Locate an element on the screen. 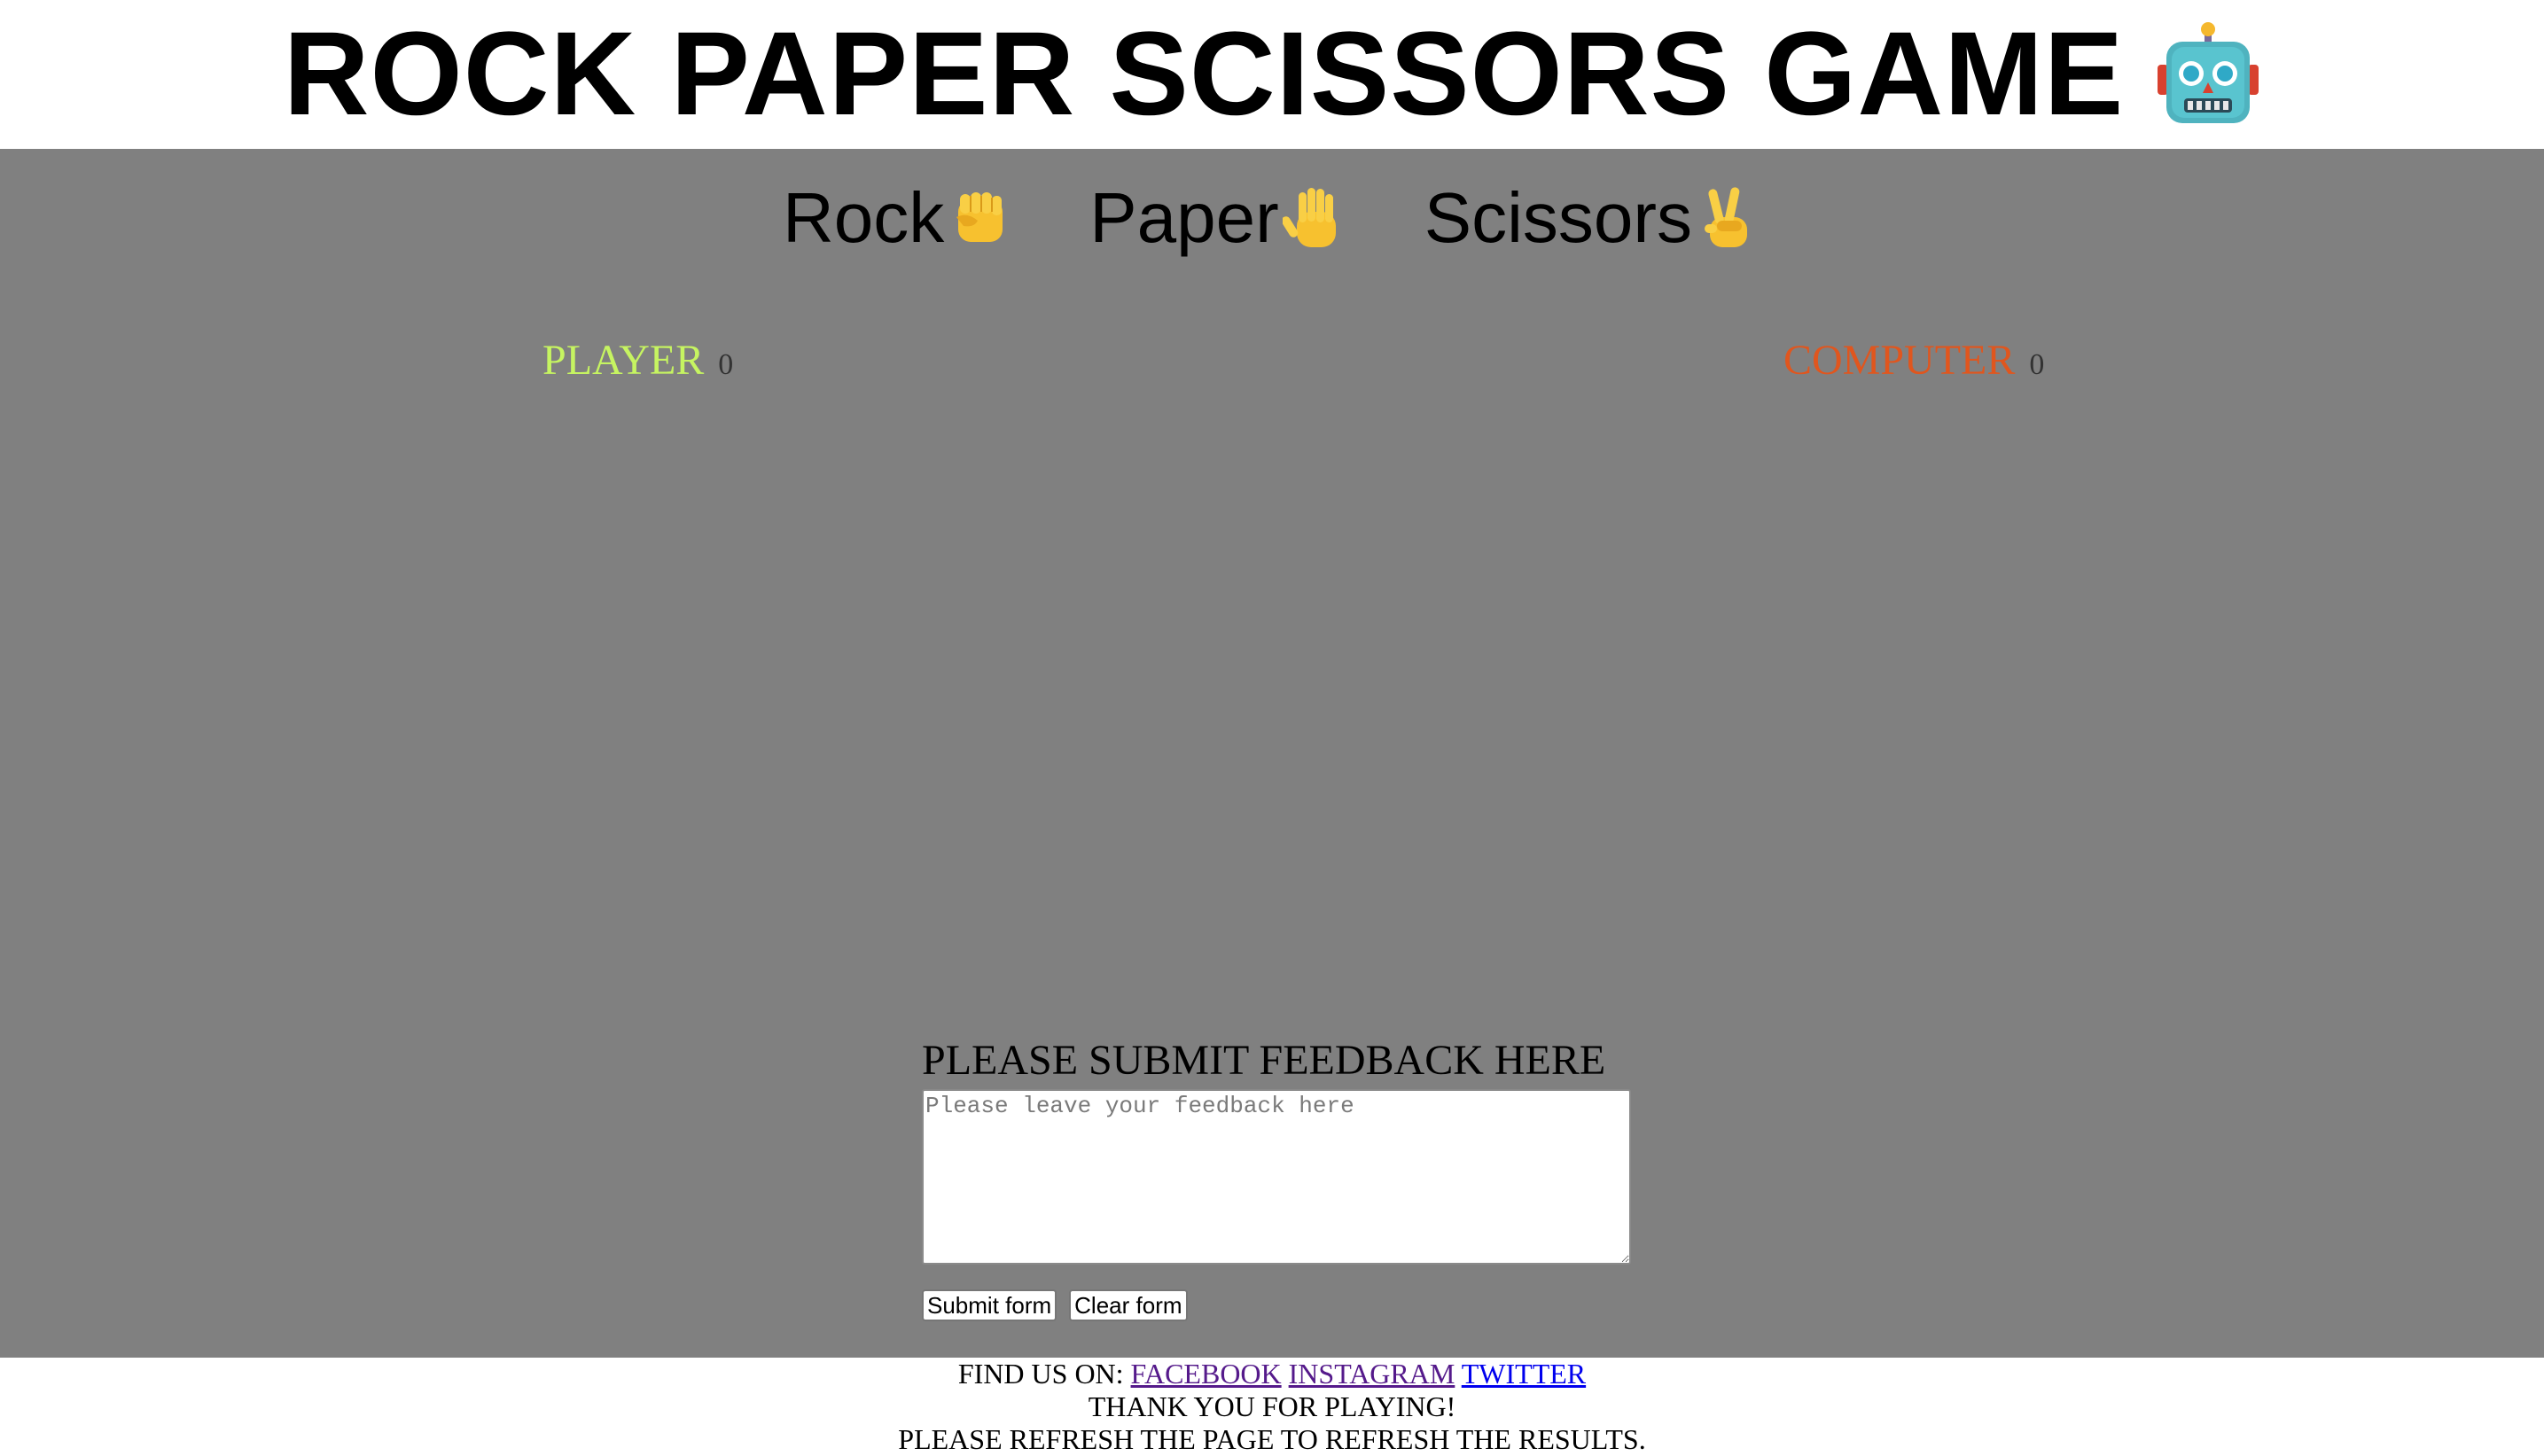 This screenshot has width=2544, height=1456. player-score-value: 0 is located at coordinates (726, 364).